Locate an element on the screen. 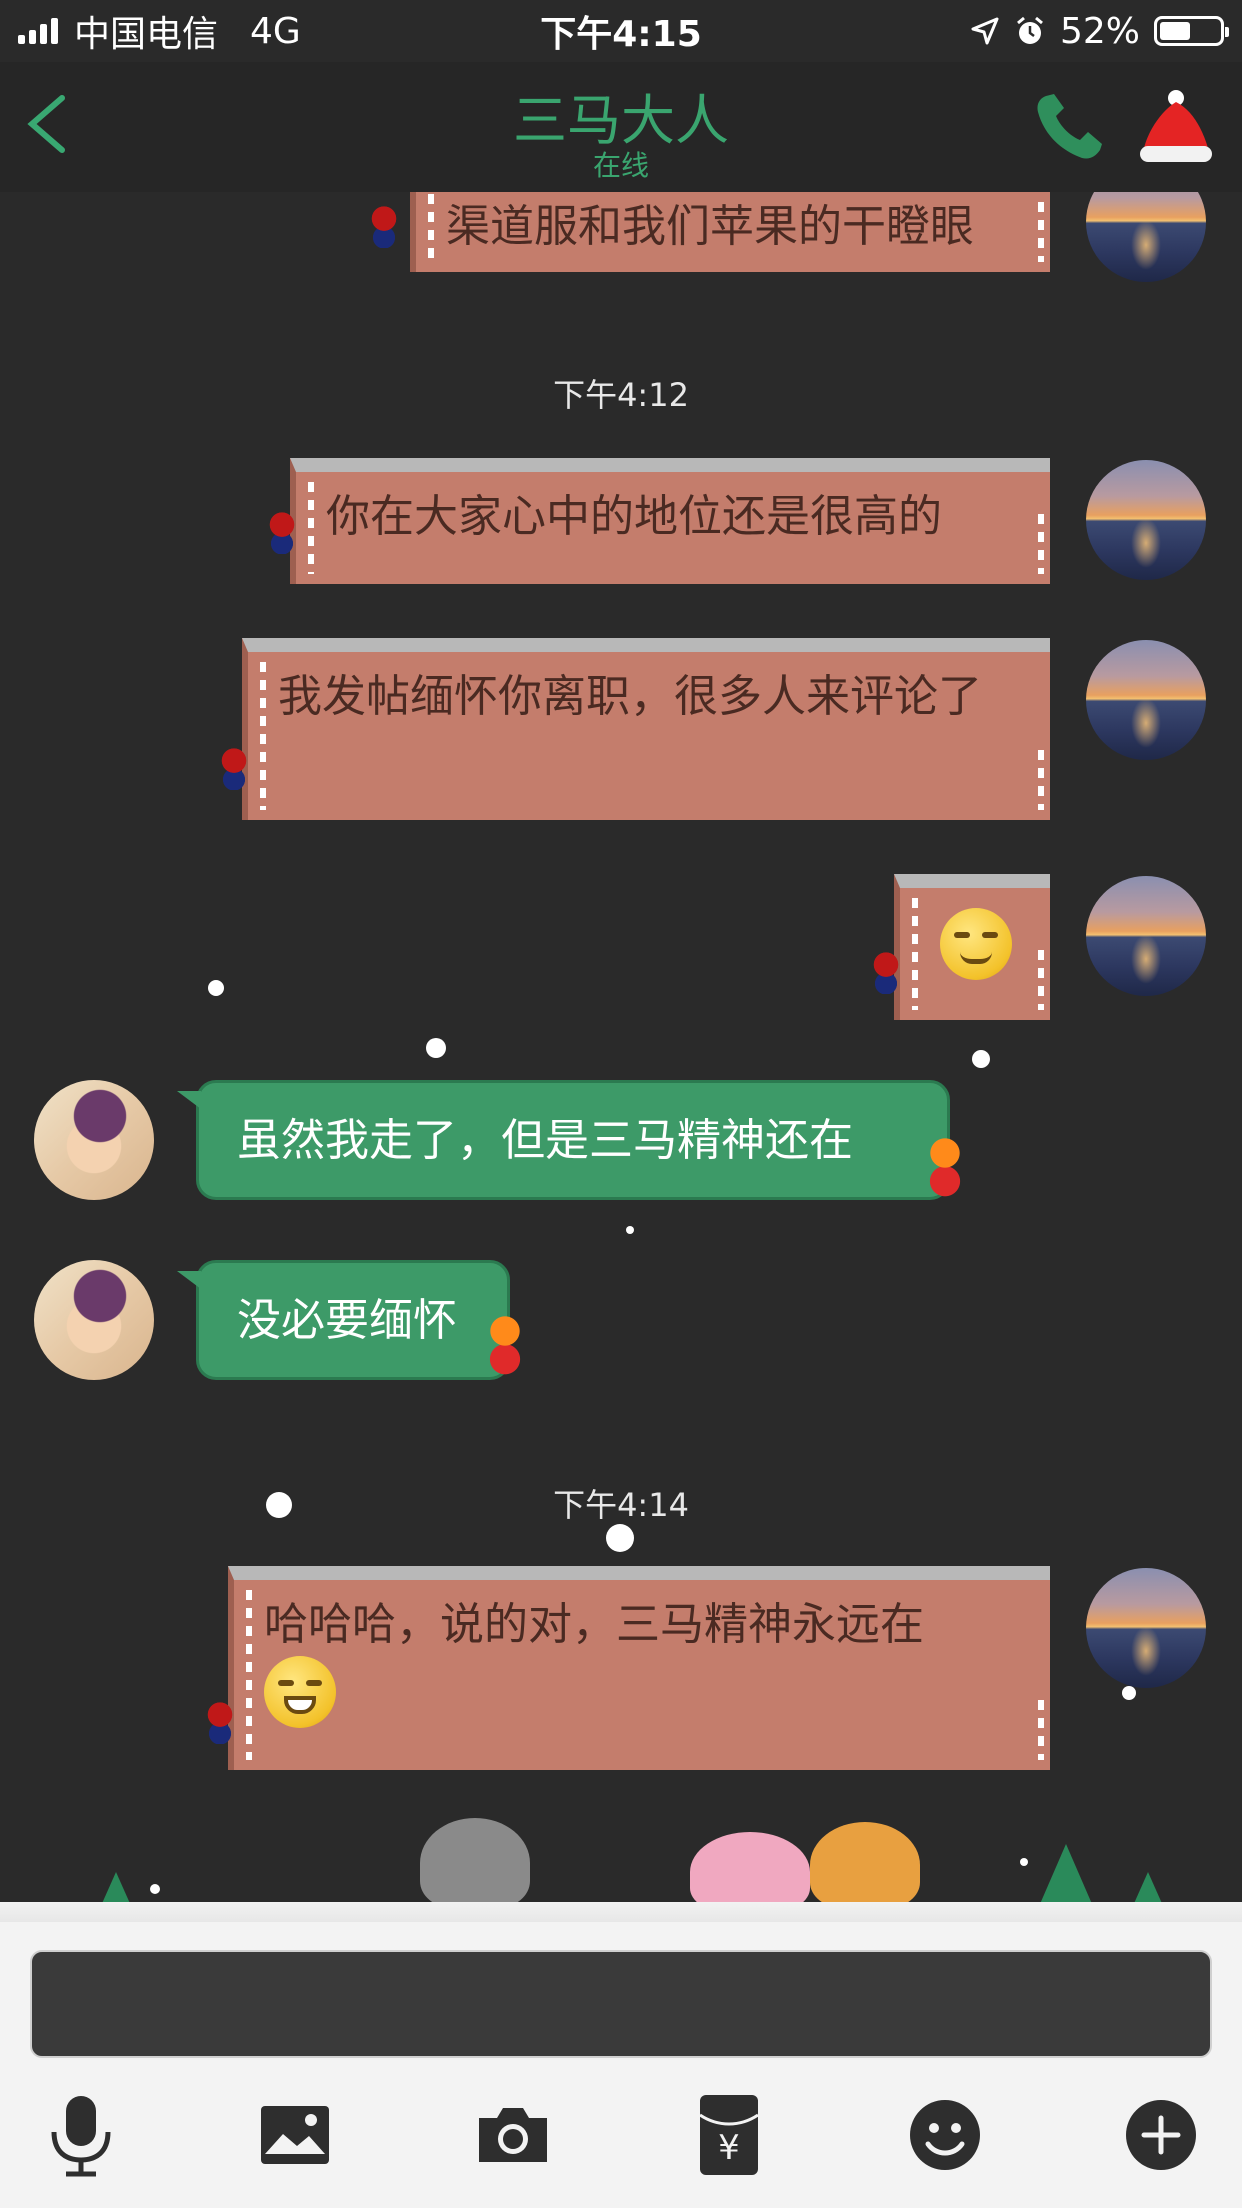 This screenshot has width=1242, height=2208. alarm-icon is located at coordinates (1030, 30).